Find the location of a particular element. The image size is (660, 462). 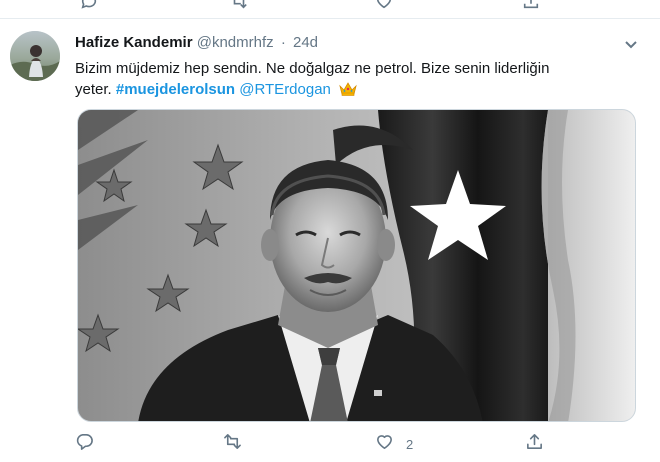

previous-reply-icon is located at coordinates (89, 6).